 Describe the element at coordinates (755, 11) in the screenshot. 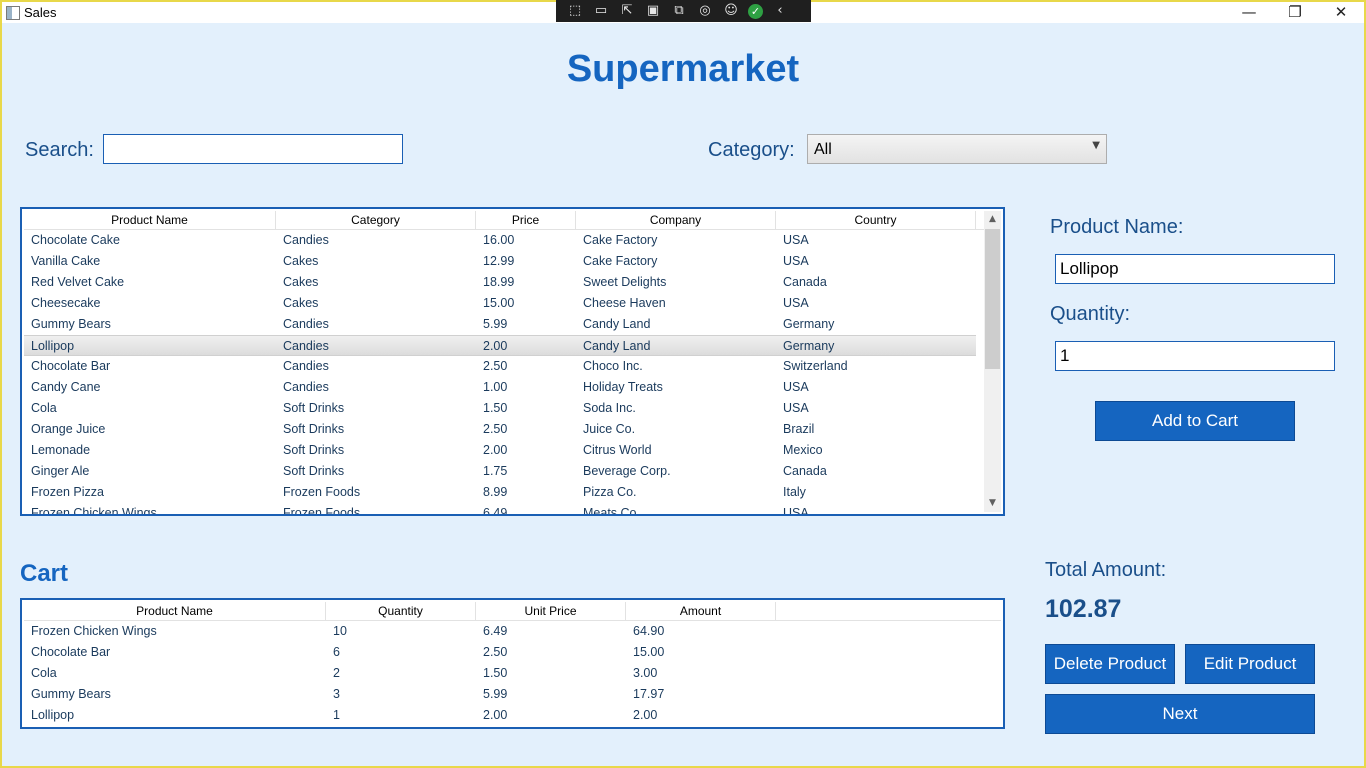

I see `check-icon: ✓` at that location.